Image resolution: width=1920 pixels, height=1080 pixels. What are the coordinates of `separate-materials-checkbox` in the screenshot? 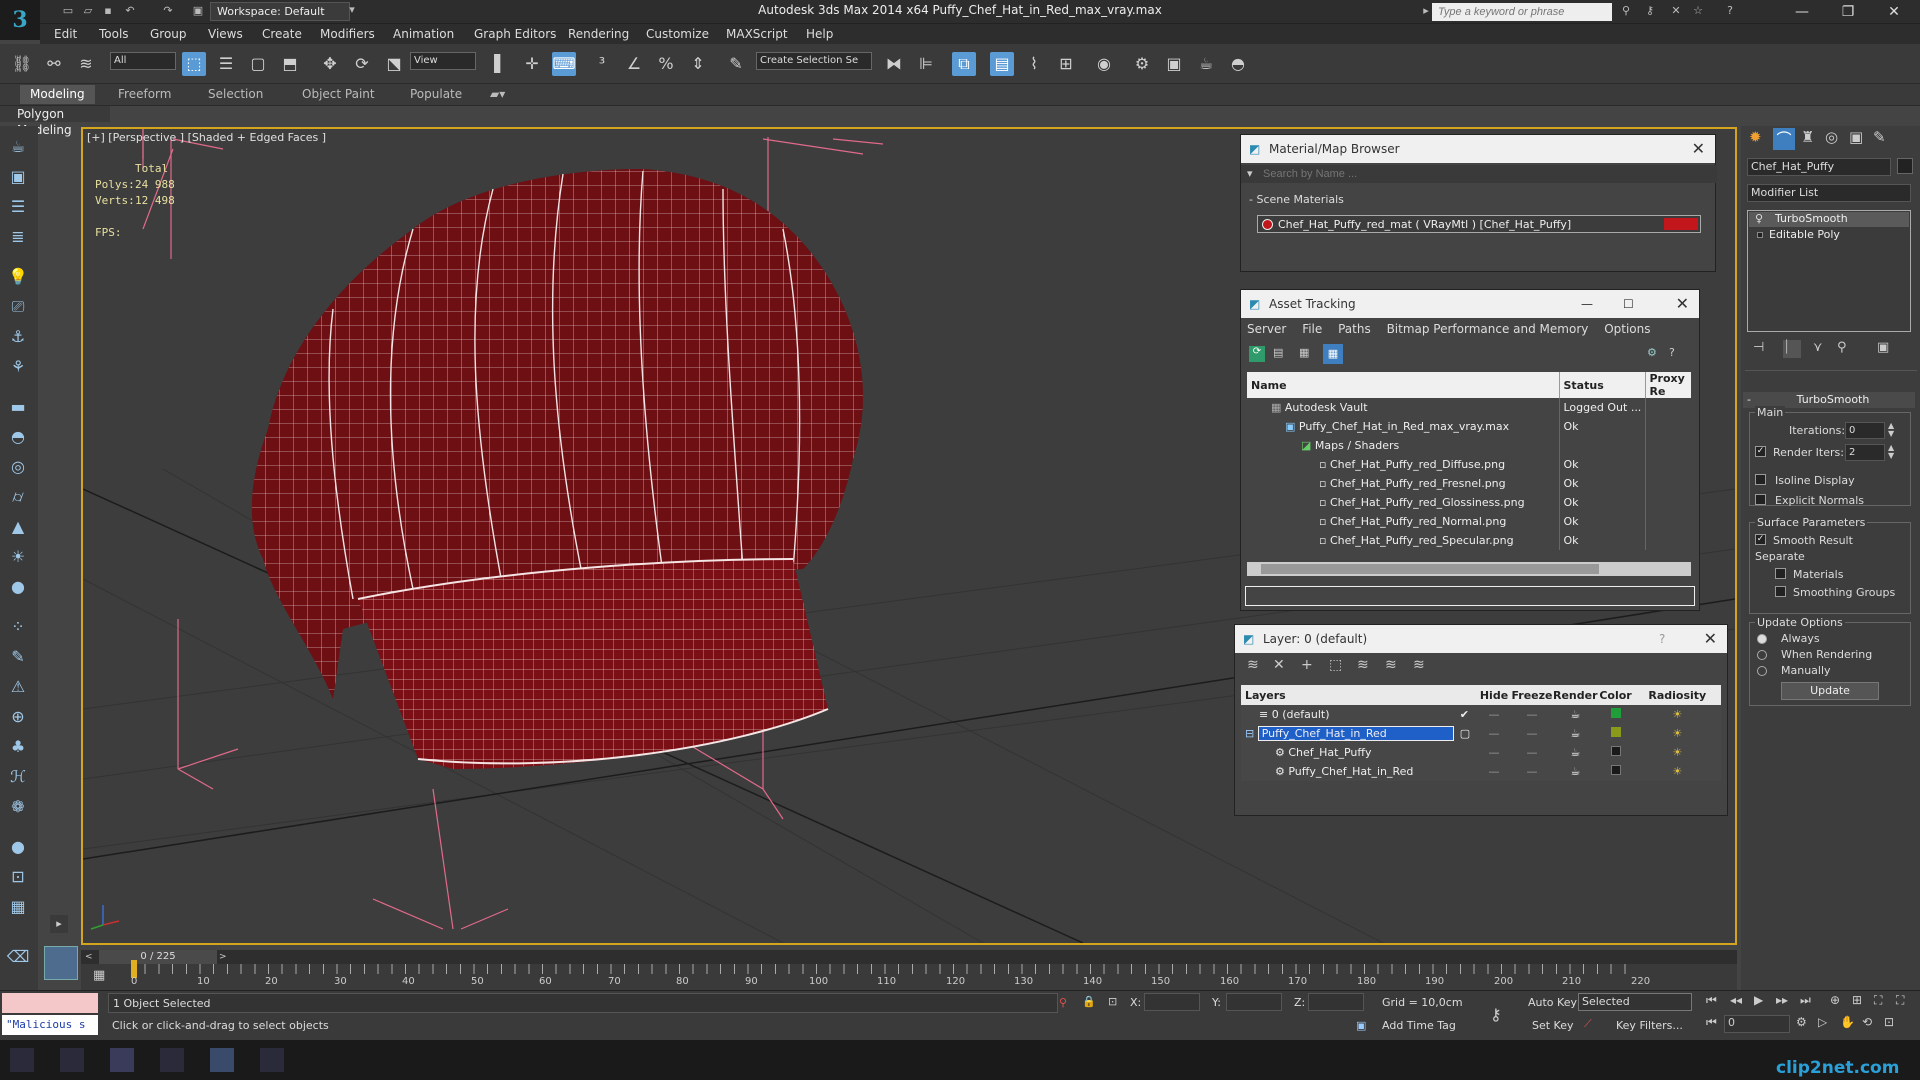 It's located at (1780, 573).